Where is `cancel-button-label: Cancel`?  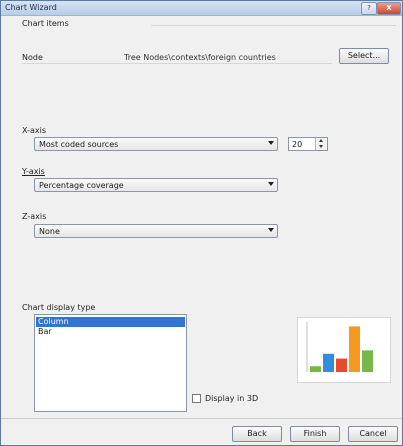
cancel-button-label: Cancel is located at coordinates (373, 433).